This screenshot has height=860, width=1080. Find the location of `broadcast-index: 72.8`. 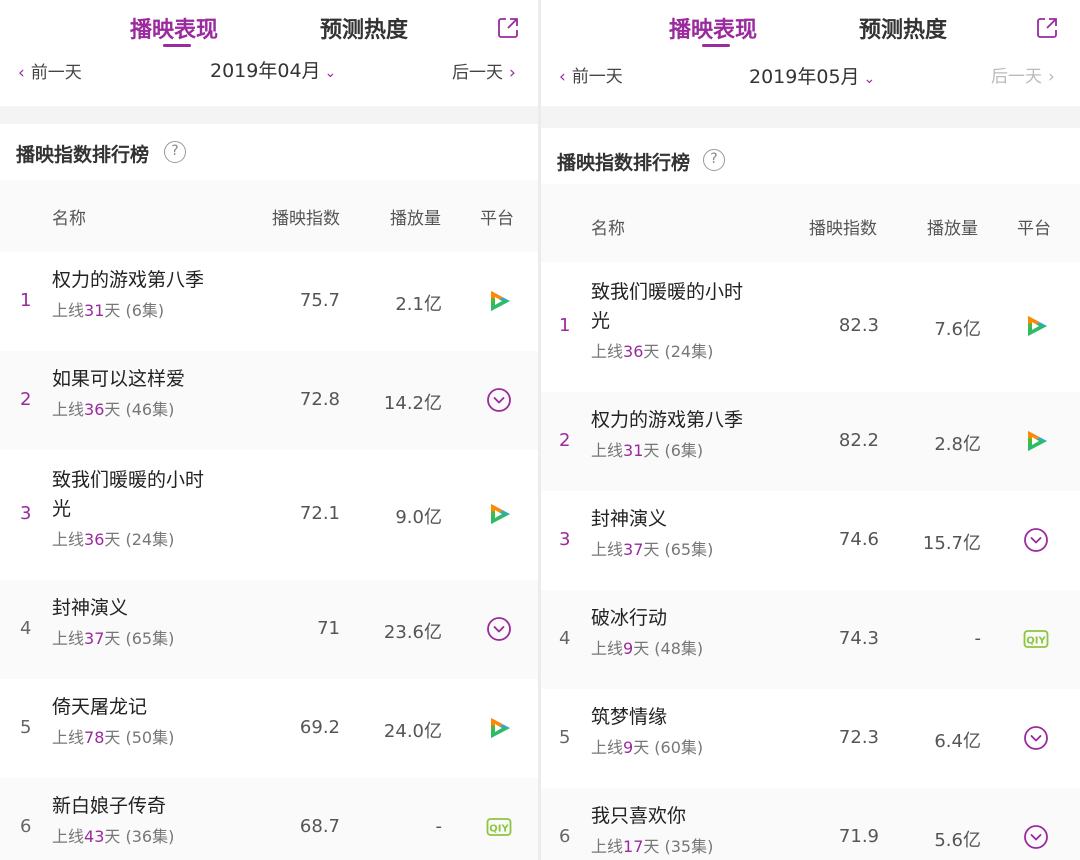

broadcast-index: 72.8 is located at coordinates (319, 399).